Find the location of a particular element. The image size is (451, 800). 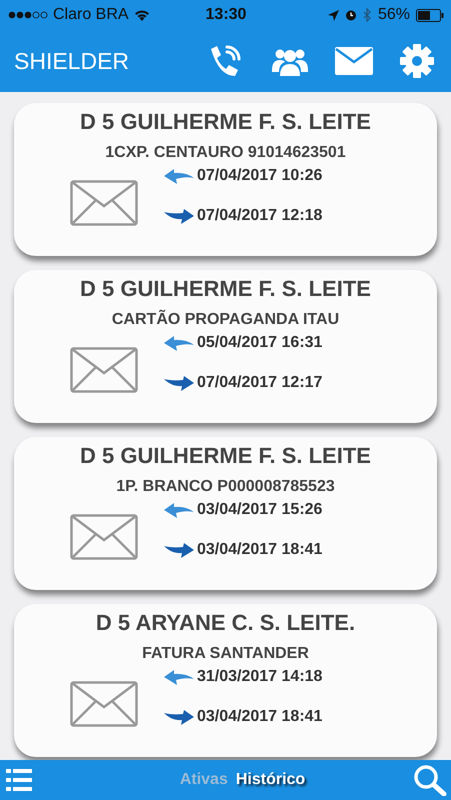

signal-icon is located at coordinates (28, 15).